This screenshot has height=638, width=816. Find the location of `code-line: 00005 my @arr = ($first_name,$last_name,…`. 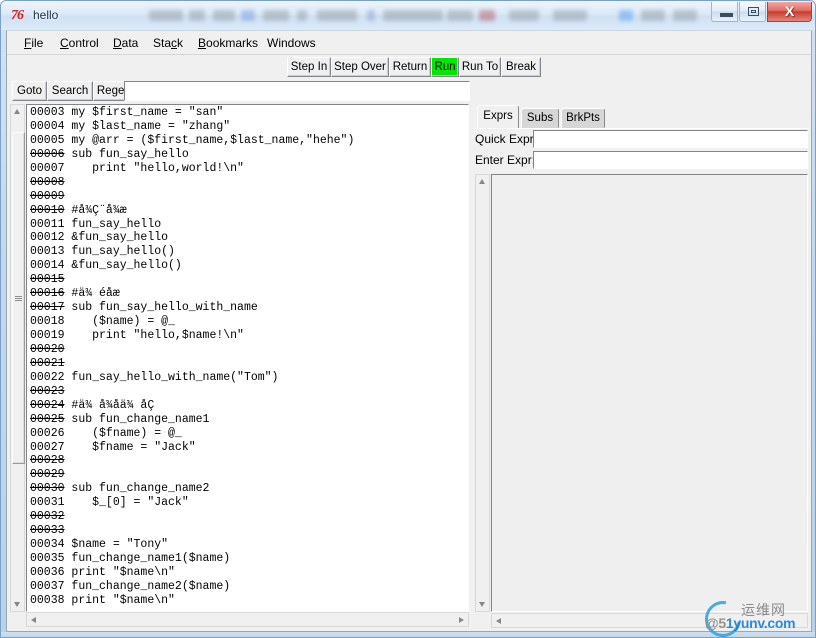

code-line: 00005 my @arr = ($first_name,$last_name,… is located at coordinates (247, 141).